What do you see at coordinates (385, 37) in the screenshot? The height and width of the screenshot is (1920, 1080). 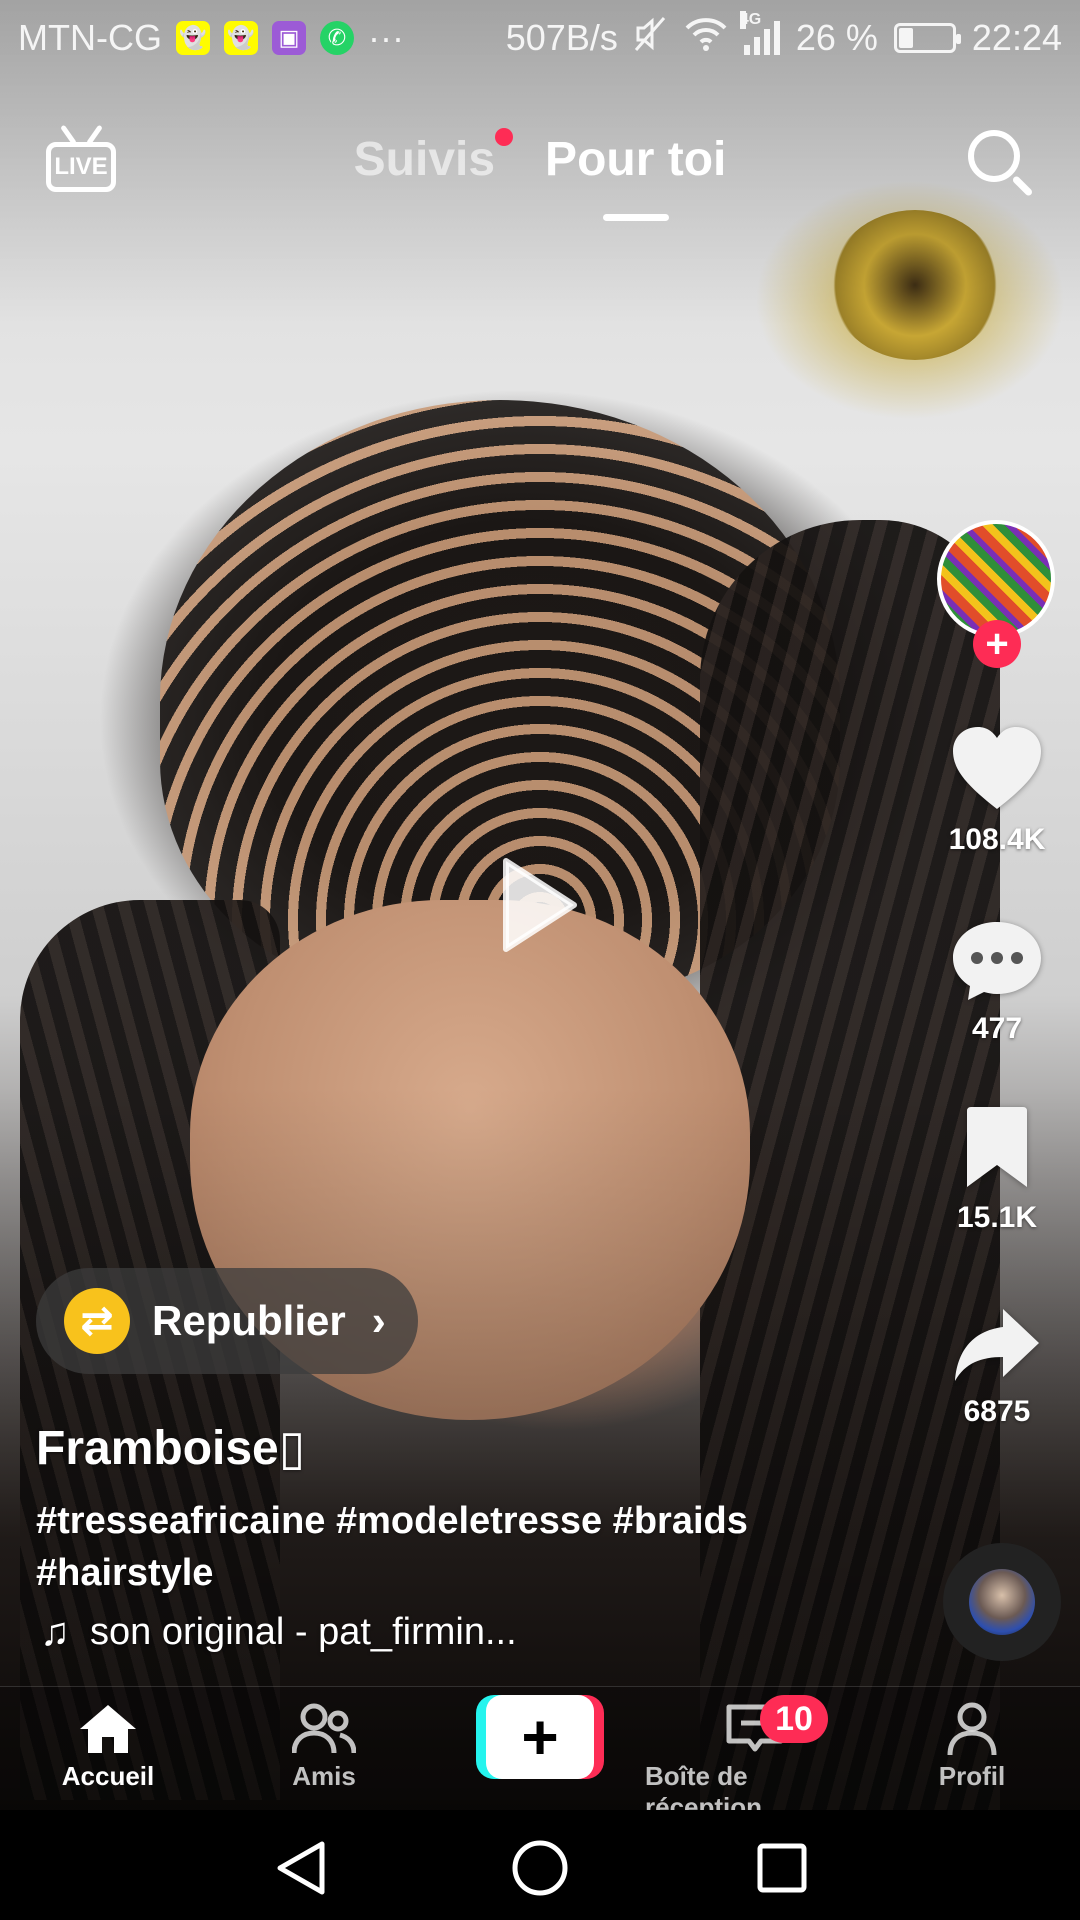 I see `overflow-indicator: ···` at bounding box center [385, 37].